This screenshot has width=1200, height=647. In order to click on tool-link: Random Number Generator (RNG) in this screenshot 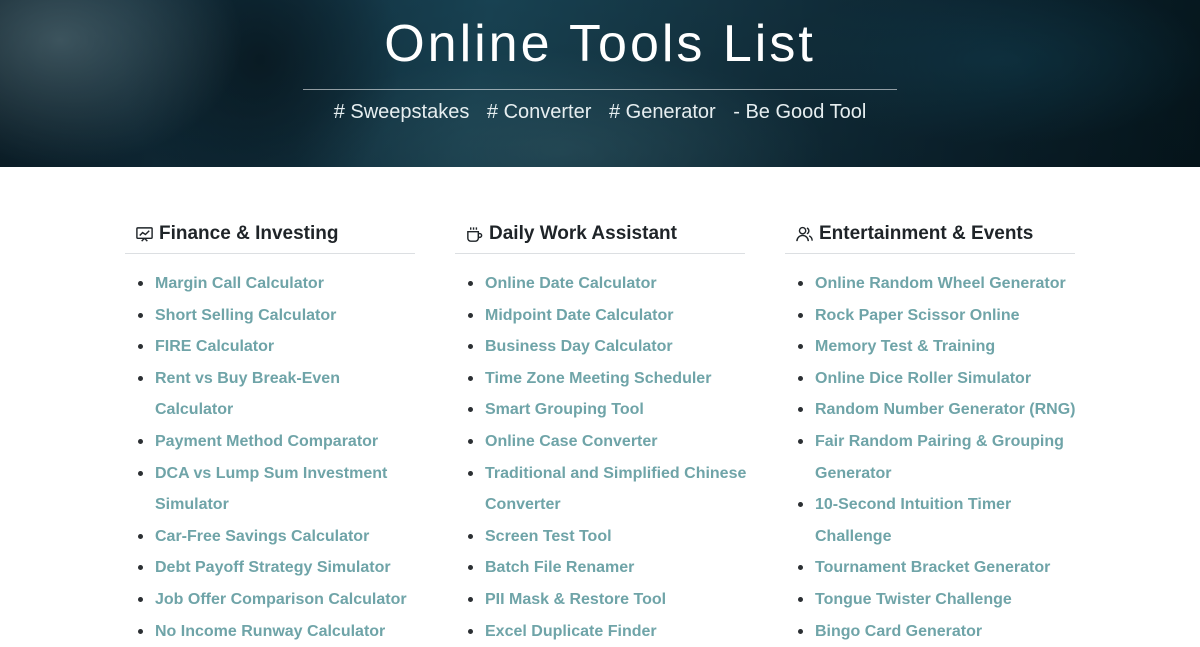, I will do `click(932, 410)`.